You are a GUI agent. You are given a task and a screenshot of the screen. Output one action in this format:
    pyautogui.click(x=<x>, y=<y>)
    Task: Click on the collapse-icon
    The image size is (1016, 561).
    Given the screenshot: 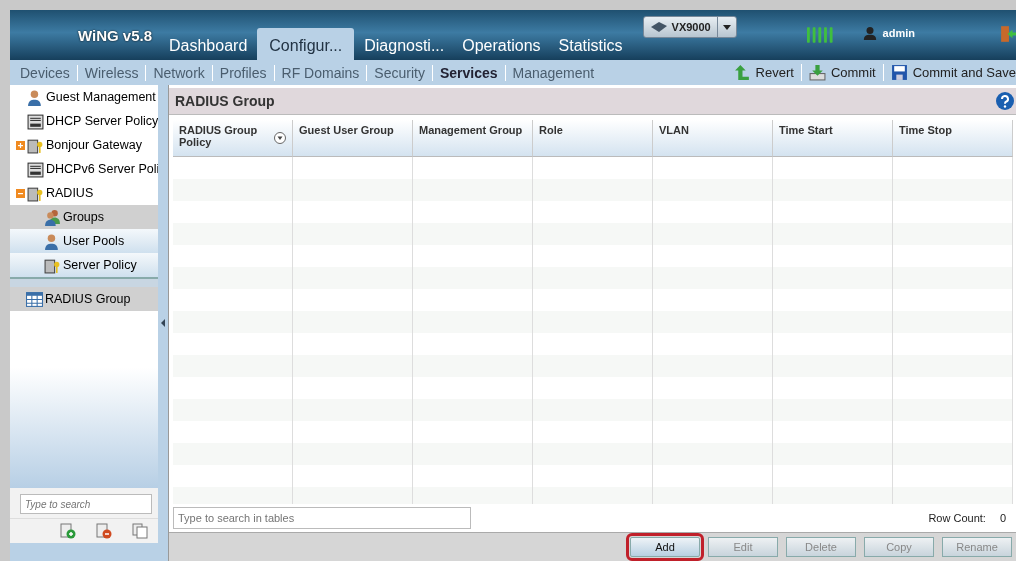 What is the action you would take?
    pyautogui.click(x=20, y=193)
    